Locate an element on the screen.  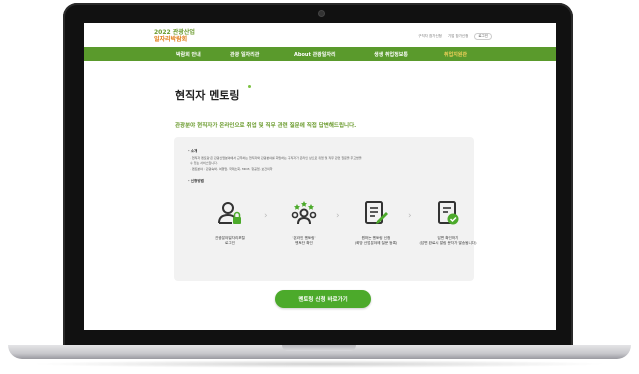
utility-links: 구직자 참가신청 기업 참가신청 로그인 is located at coordinates (455, 36).